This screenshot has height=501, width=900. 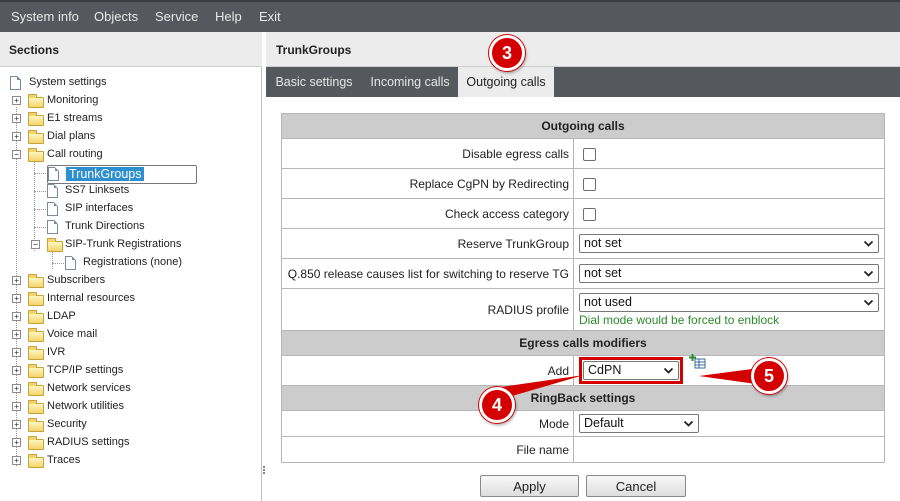 I want to click on replace-cgpn-checkbox, so click(x=589, y=184).